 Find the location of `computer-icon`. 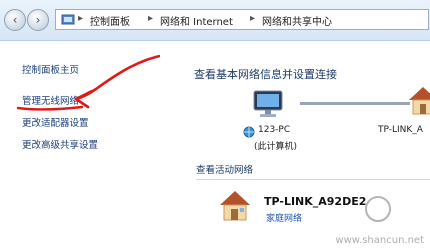

computer-icon is located at coordinates (268, 103).